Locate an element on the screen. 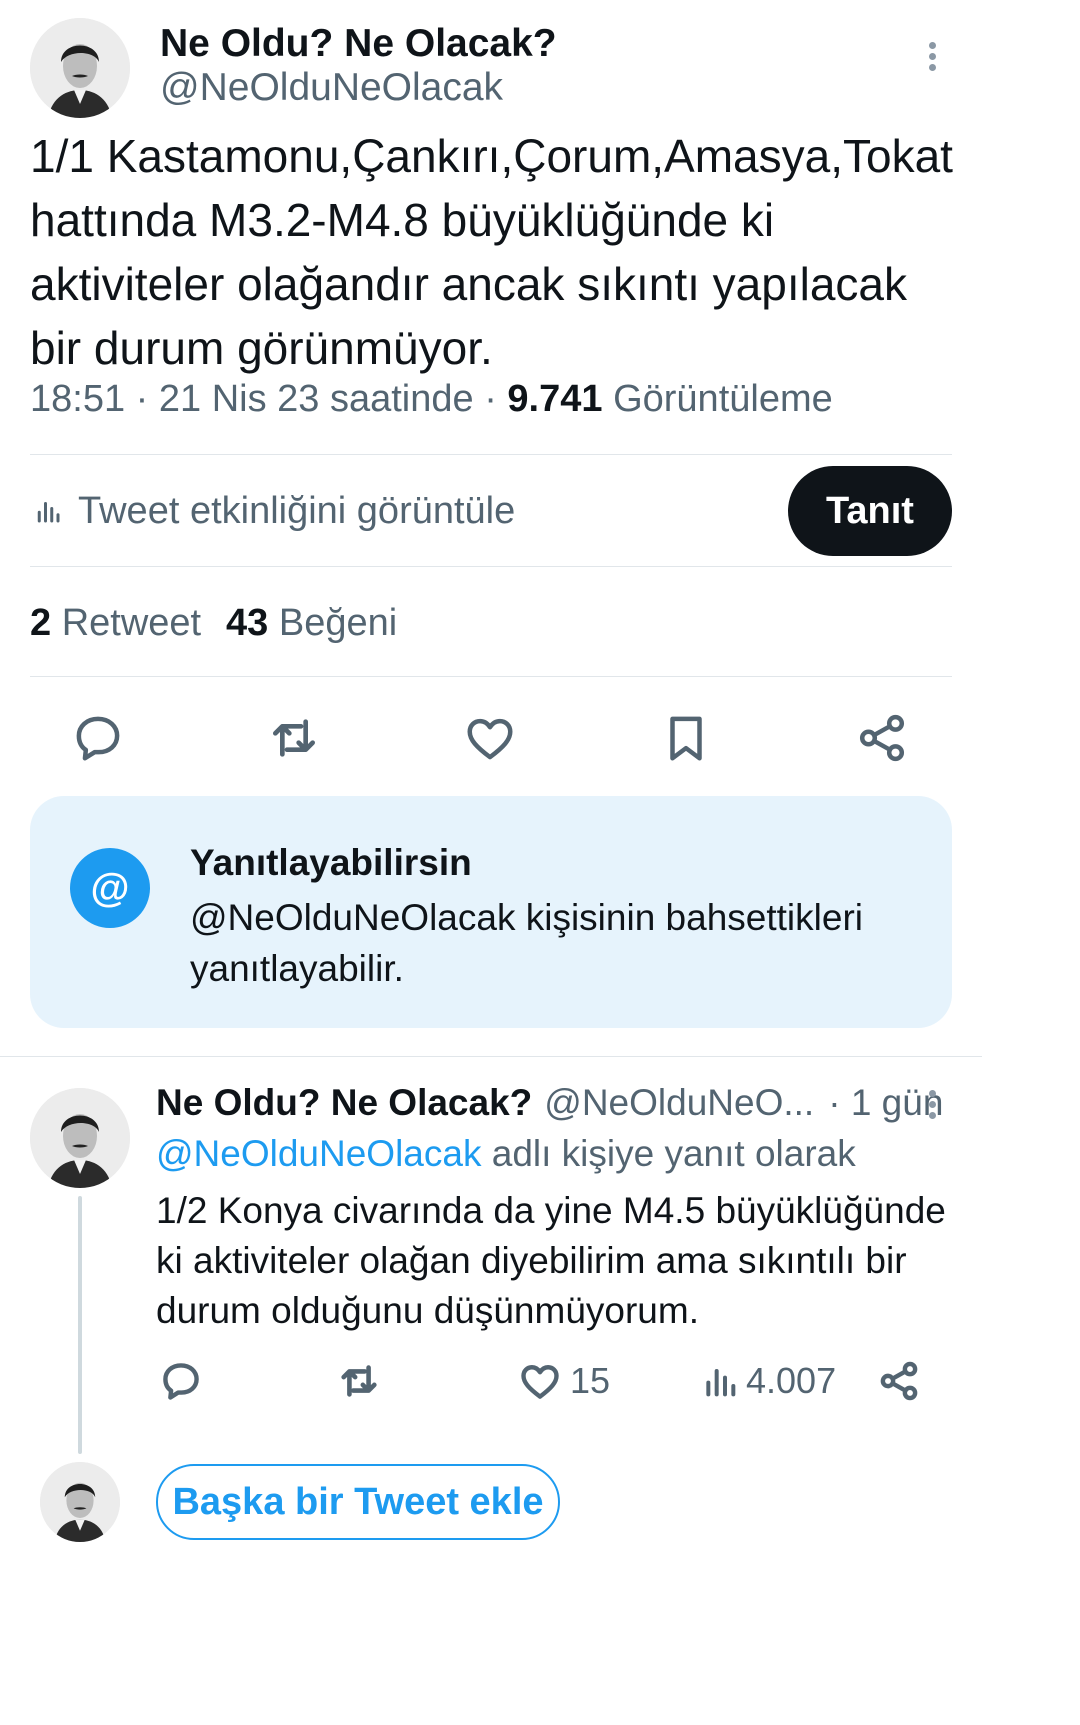 This screenshot has height=1725, width=1080. add-tweet-button: Başka bir Tweet ekle is located at coordinates (358, 1502).